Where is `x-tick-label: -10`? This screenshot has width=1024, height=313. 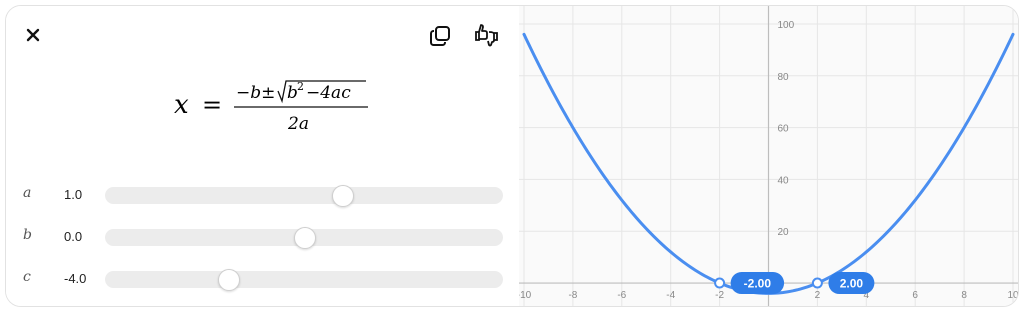 x-tick-label: -10 is located at coordinates (525, 295).